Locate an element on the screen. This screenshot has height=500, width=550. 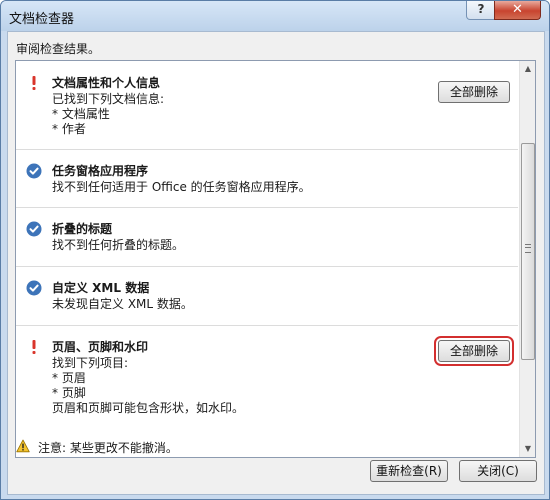
description-line: * 页脚 is located at coordinates (69, 393).